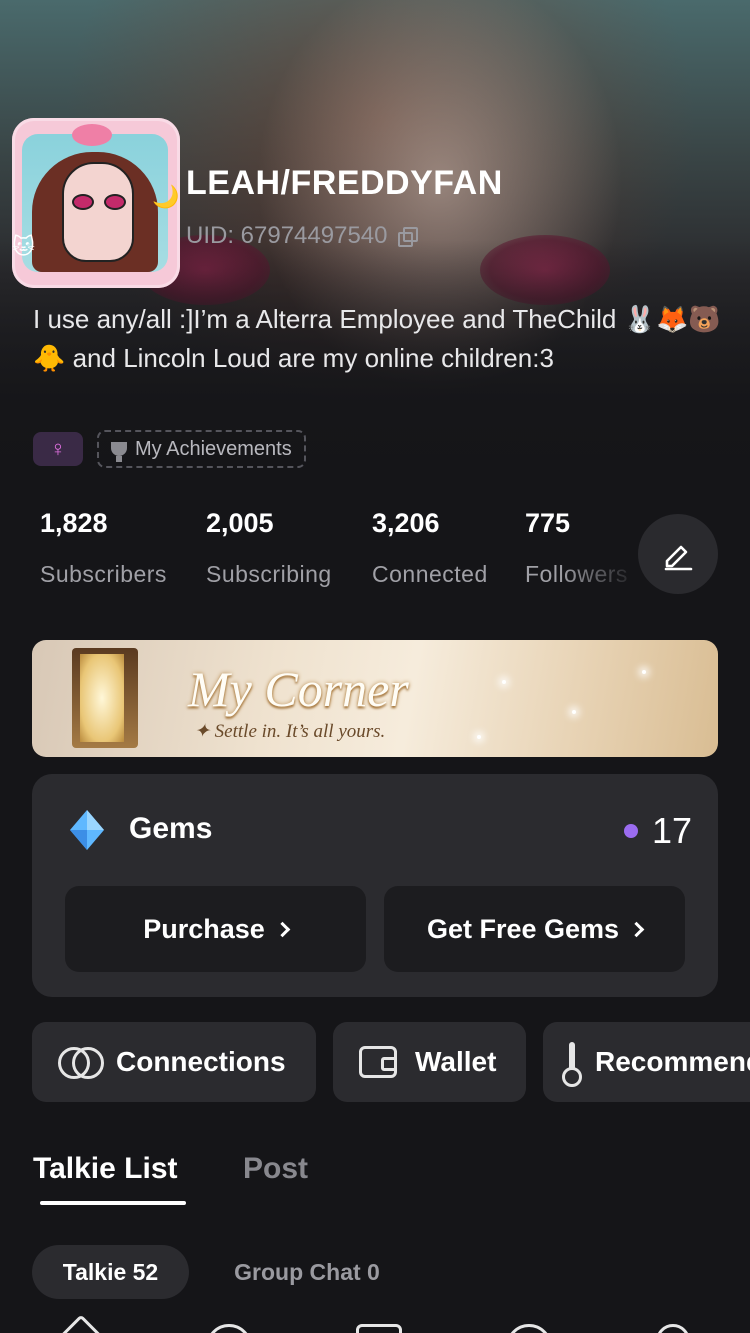 Image resolution: width=750 pixels, height=1333 pixels. I want to click on stat-value: 775, so click(548, 523).